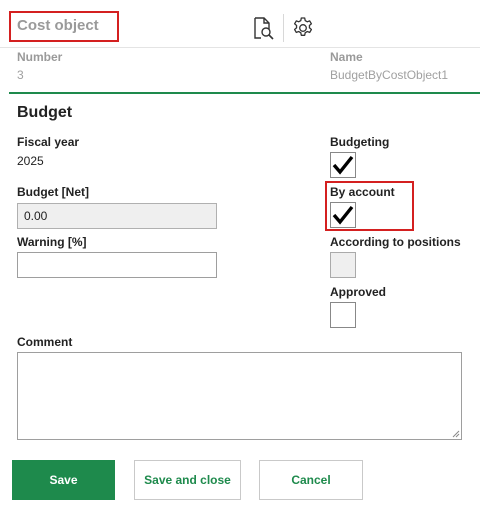  I want to click on page-title: Cost object, so click(58, 25).